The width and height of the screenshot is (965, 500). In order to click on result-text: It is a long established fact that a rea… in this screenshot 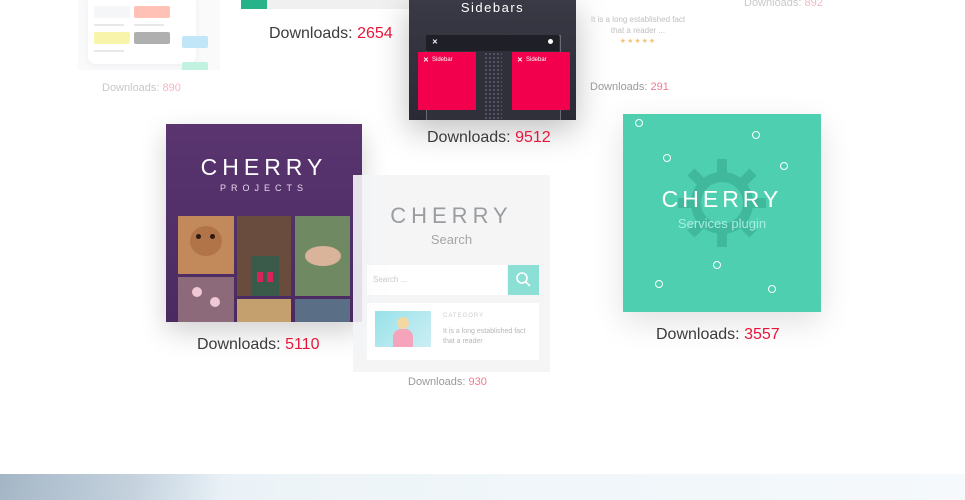, I will do `click(484, 336)`.